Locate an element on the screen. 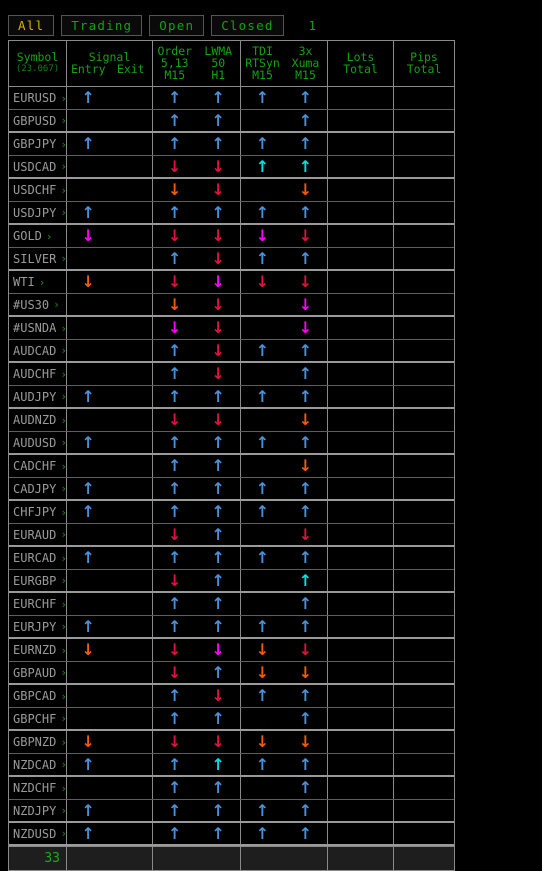 This screenshot has width=542, height=871. symbol-cell: GBPNZD › is located at coordinates (38, 742).